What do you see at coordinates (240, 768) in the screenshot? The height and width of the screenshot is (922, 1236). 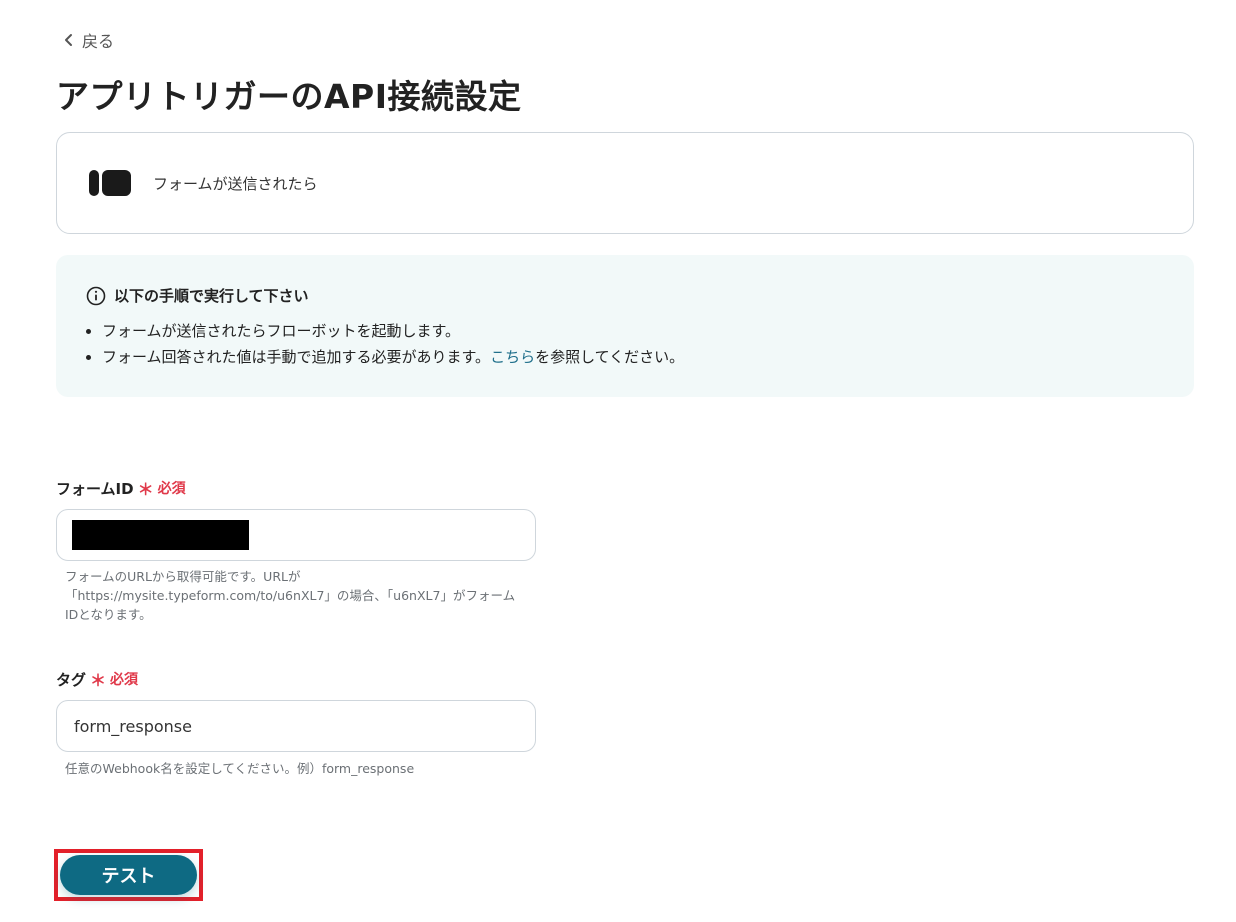 I see `tag-help: 任意のWebhook名を設定してください。例）form_response` at bounding box center [240, 768].